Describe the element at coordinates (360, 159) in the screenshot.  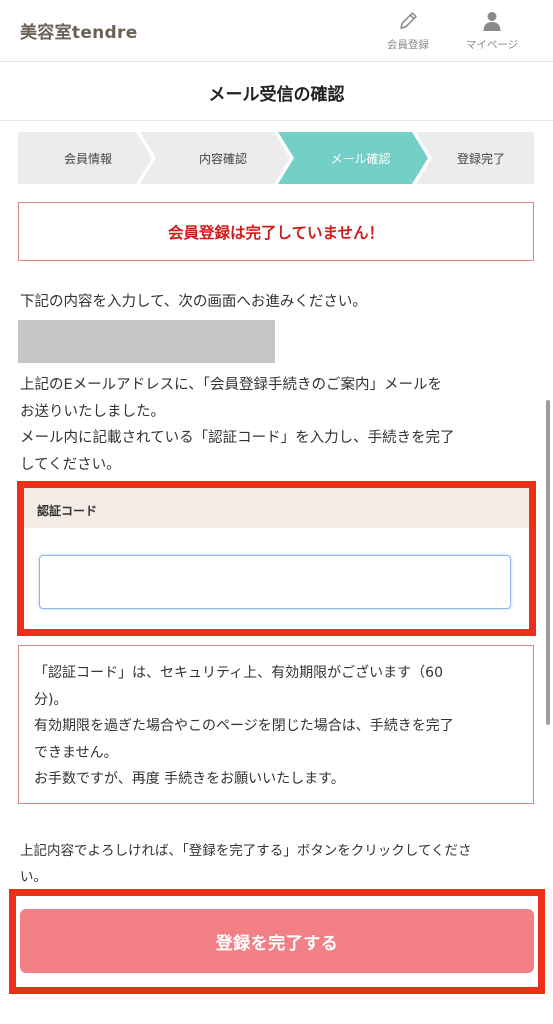
I see `step-email-confirm: メール確認` at that location.